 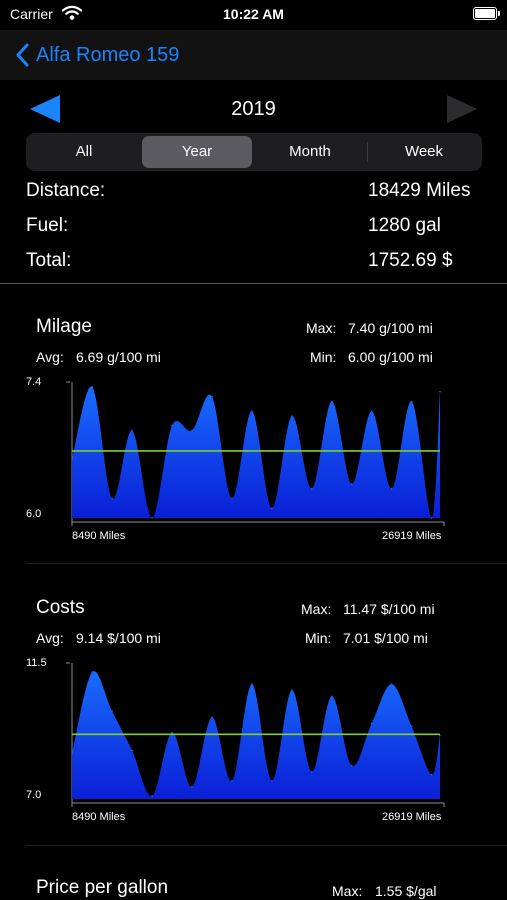 I want to click on price-title: Price per gallon, so click(x=102, y=887).